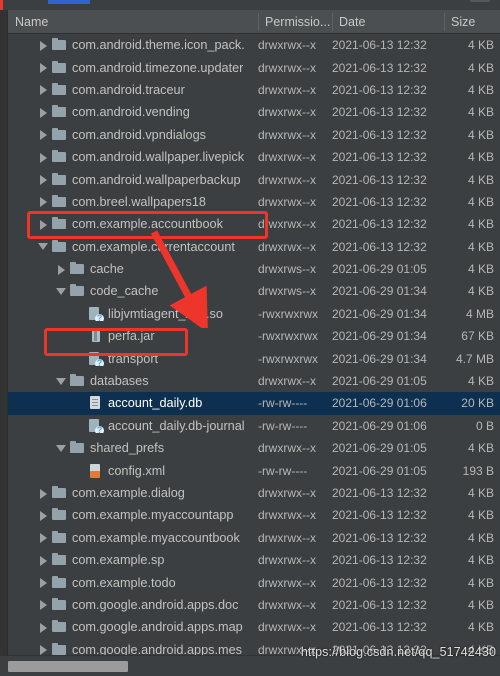 The image size is (500, 676). I want to click on cell-size: 67 KB, so click(477, 336).